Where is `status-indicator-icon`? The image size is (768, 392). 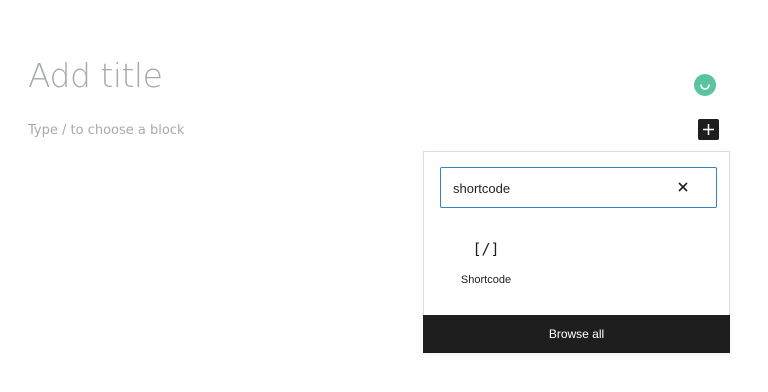
status-indicator-icon is located at coordinates (705, 85).